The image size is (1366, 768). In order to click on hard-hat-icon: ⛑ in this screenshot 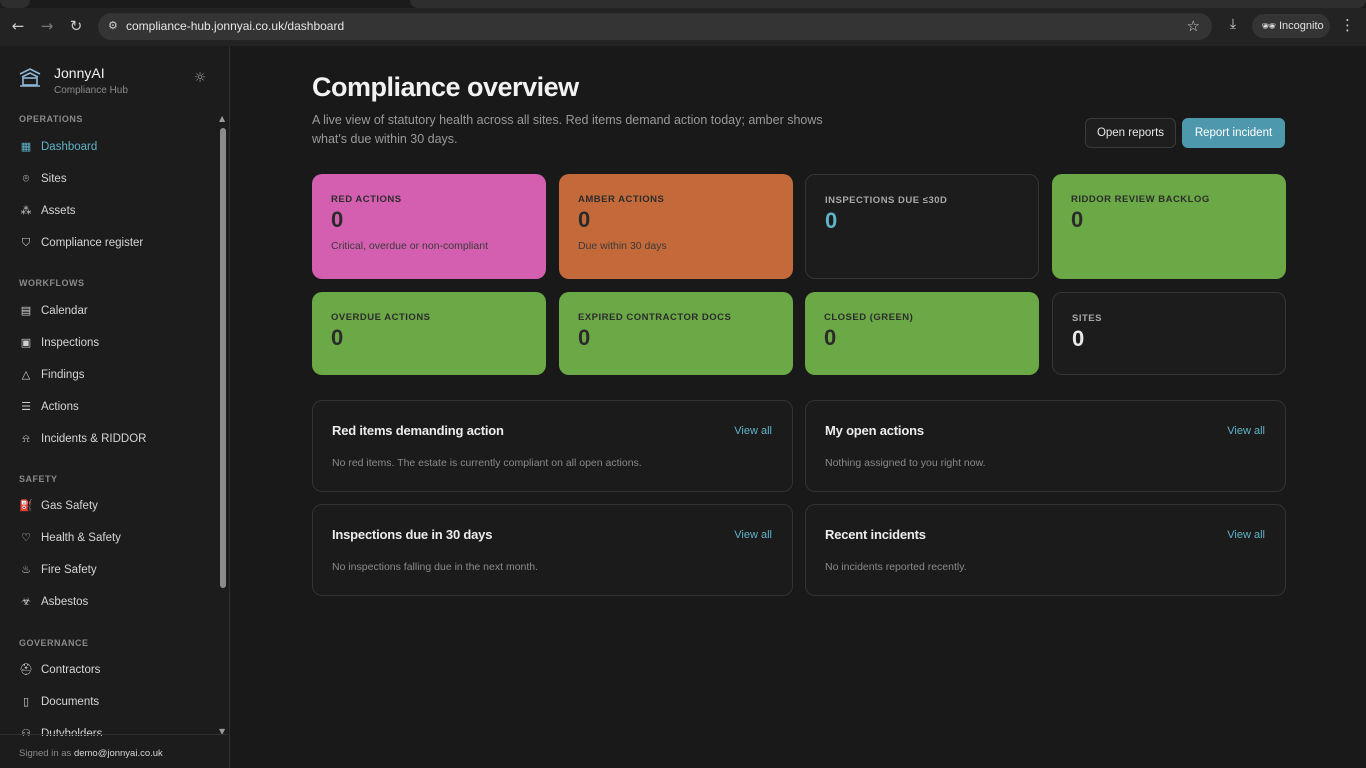, I will do `click(26, 669)`.